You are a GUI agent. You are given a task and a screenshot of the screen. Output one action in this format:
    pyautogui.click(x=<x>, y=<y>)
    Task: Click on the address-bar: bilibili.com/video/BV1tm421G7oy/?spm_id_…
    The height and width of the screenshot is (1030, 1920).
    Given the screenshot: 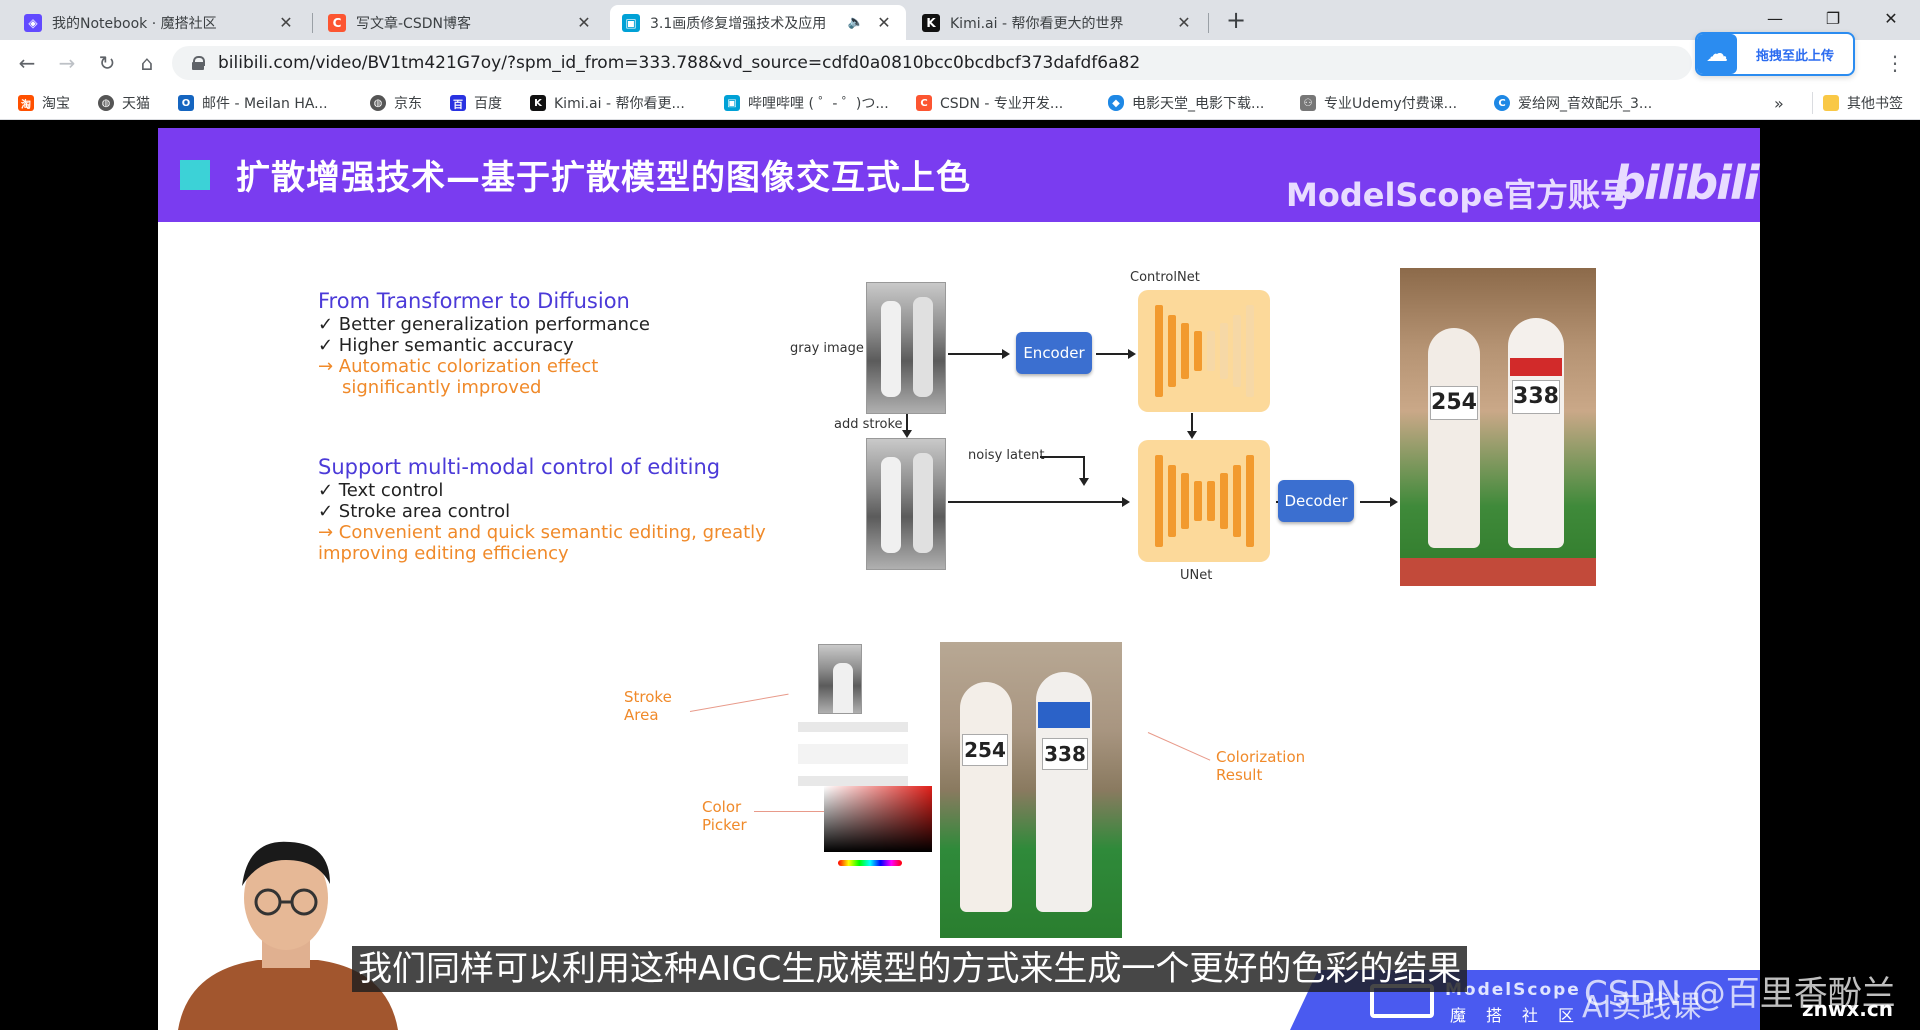 What is the action you would take?
    pyautogui.click(x=932, y=63)
    